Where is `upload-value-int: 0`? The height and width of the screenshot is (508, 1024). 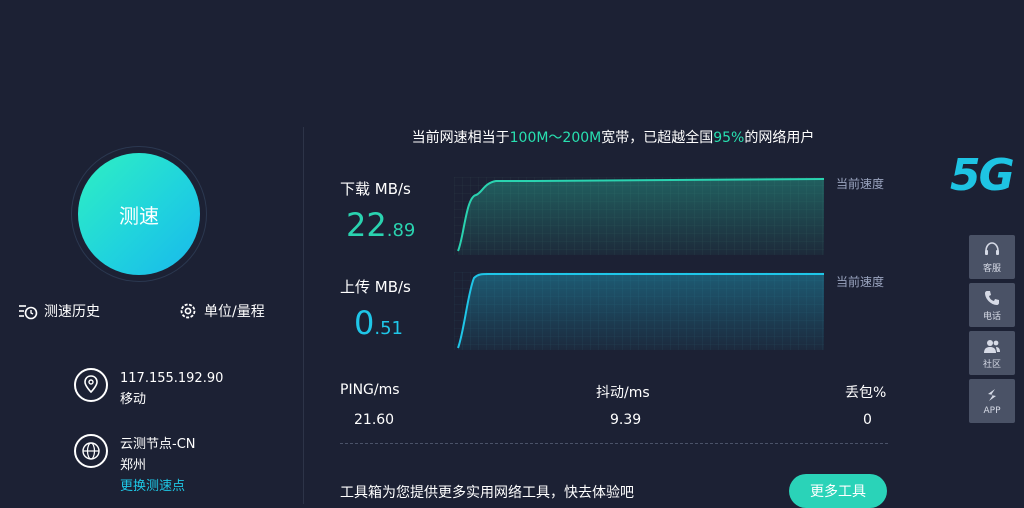
upload-value-int: 0 is located at coordinates (364, 323).